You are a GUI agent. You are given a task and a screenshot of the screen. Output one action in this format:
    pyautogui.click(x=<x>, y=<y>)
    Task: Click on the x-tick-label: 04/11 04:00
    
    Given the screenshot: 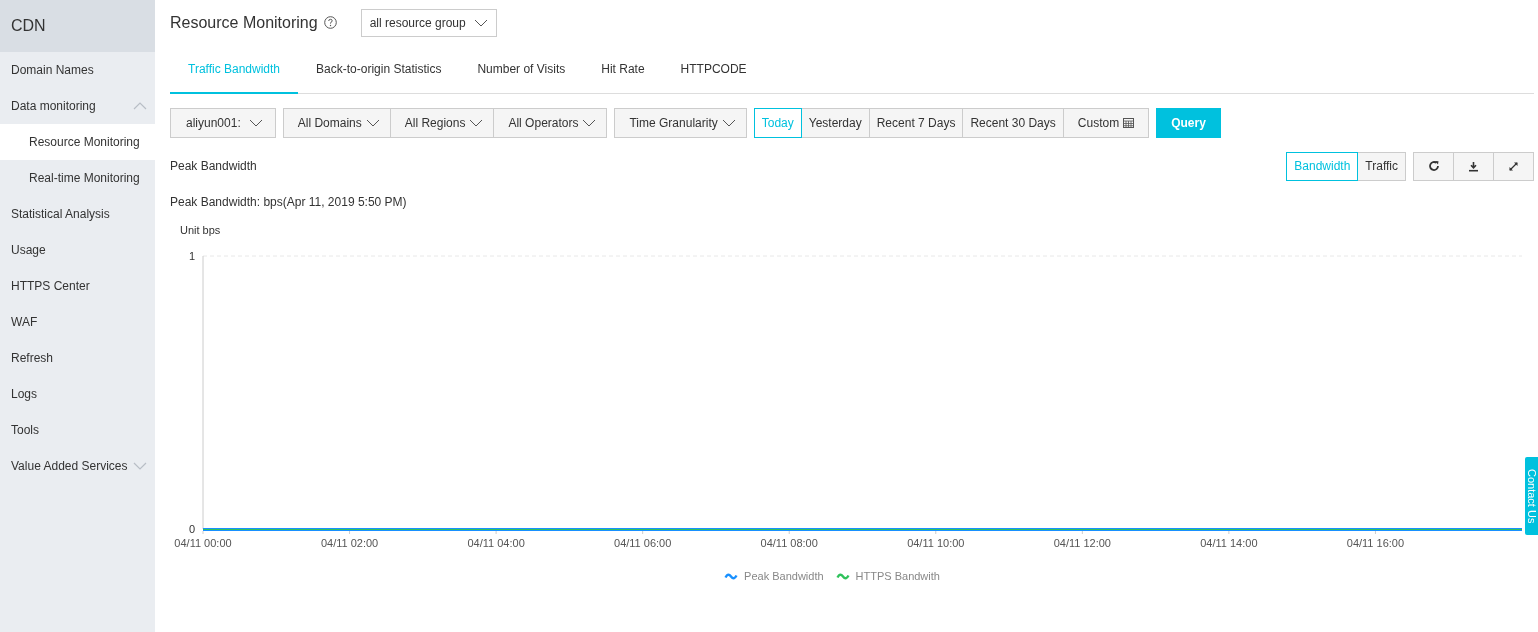 What is the action you would take?
    pyautogui.click(x=496, y=543)
    